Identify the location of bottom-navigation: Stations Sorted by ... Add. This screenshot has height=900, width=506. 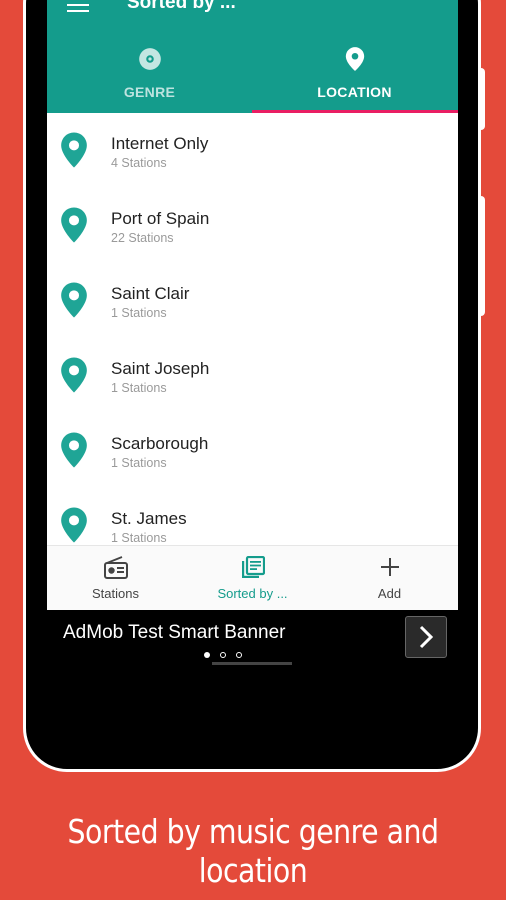
(252, 577).